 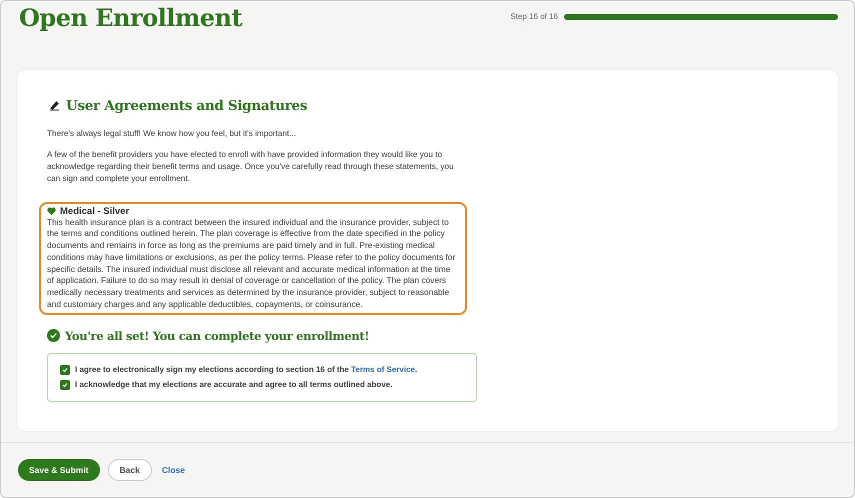 What do you see at coordinates (130, 470) in the screenshot?
I see `back-button: Back` at bounding box center [130, 470].